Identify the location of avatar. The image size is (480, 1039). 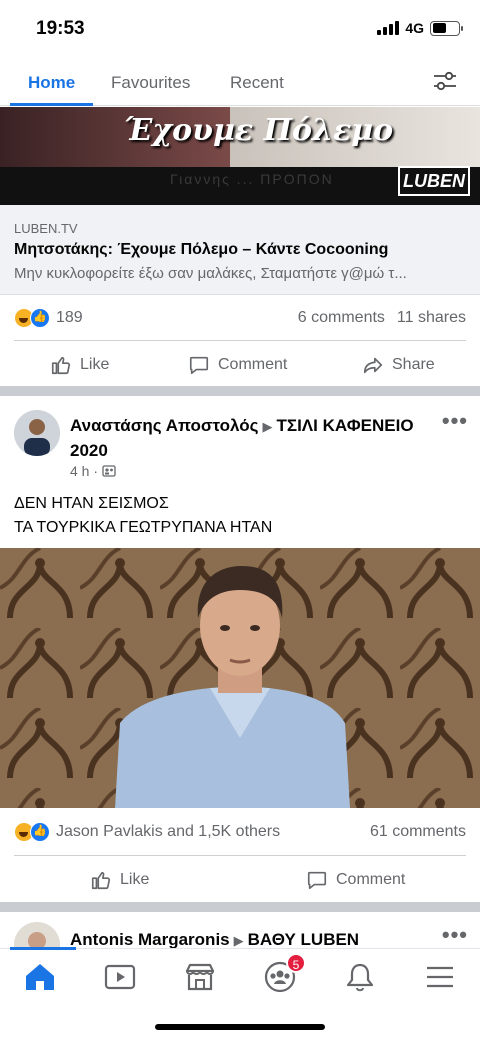
(37, 433).